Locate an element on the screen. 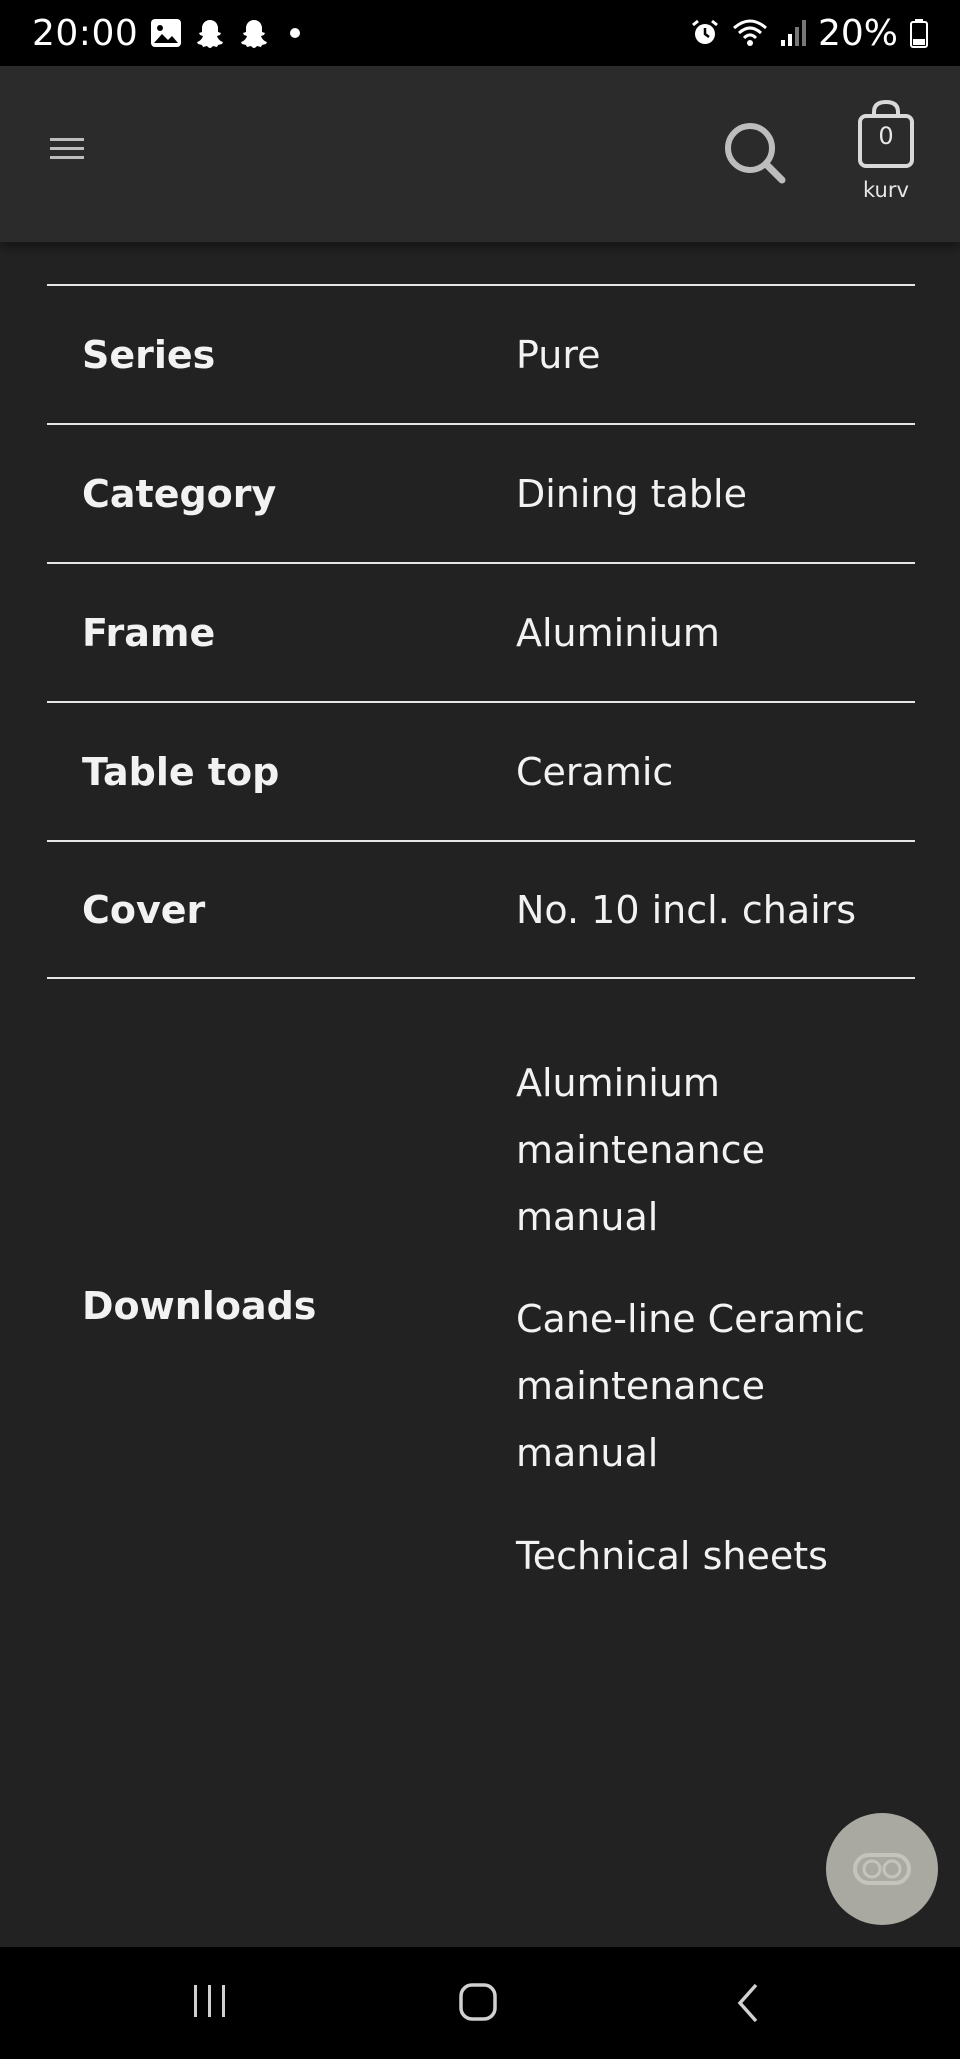 The height and width of the screenshot is (2059, 960). back-icon is located at coordinates (747, 2003).